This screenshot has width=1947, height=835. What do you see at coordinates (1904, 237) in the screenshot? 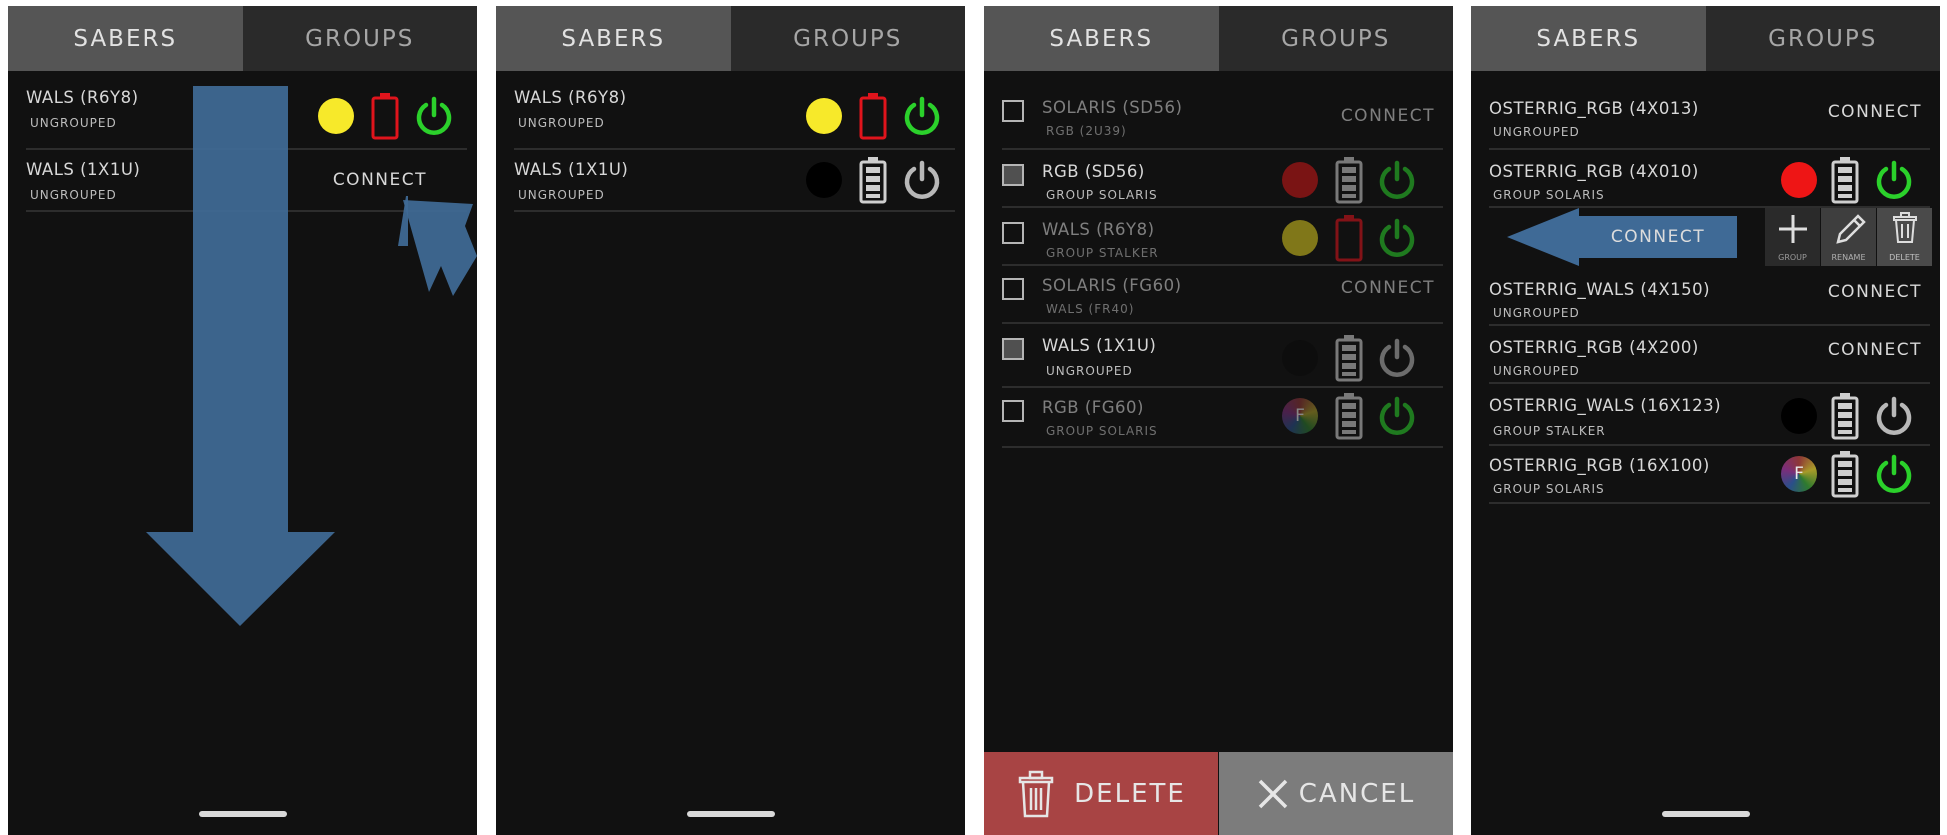
I see `delete-action-button: DELETE` at bounding box center [1904, 237].